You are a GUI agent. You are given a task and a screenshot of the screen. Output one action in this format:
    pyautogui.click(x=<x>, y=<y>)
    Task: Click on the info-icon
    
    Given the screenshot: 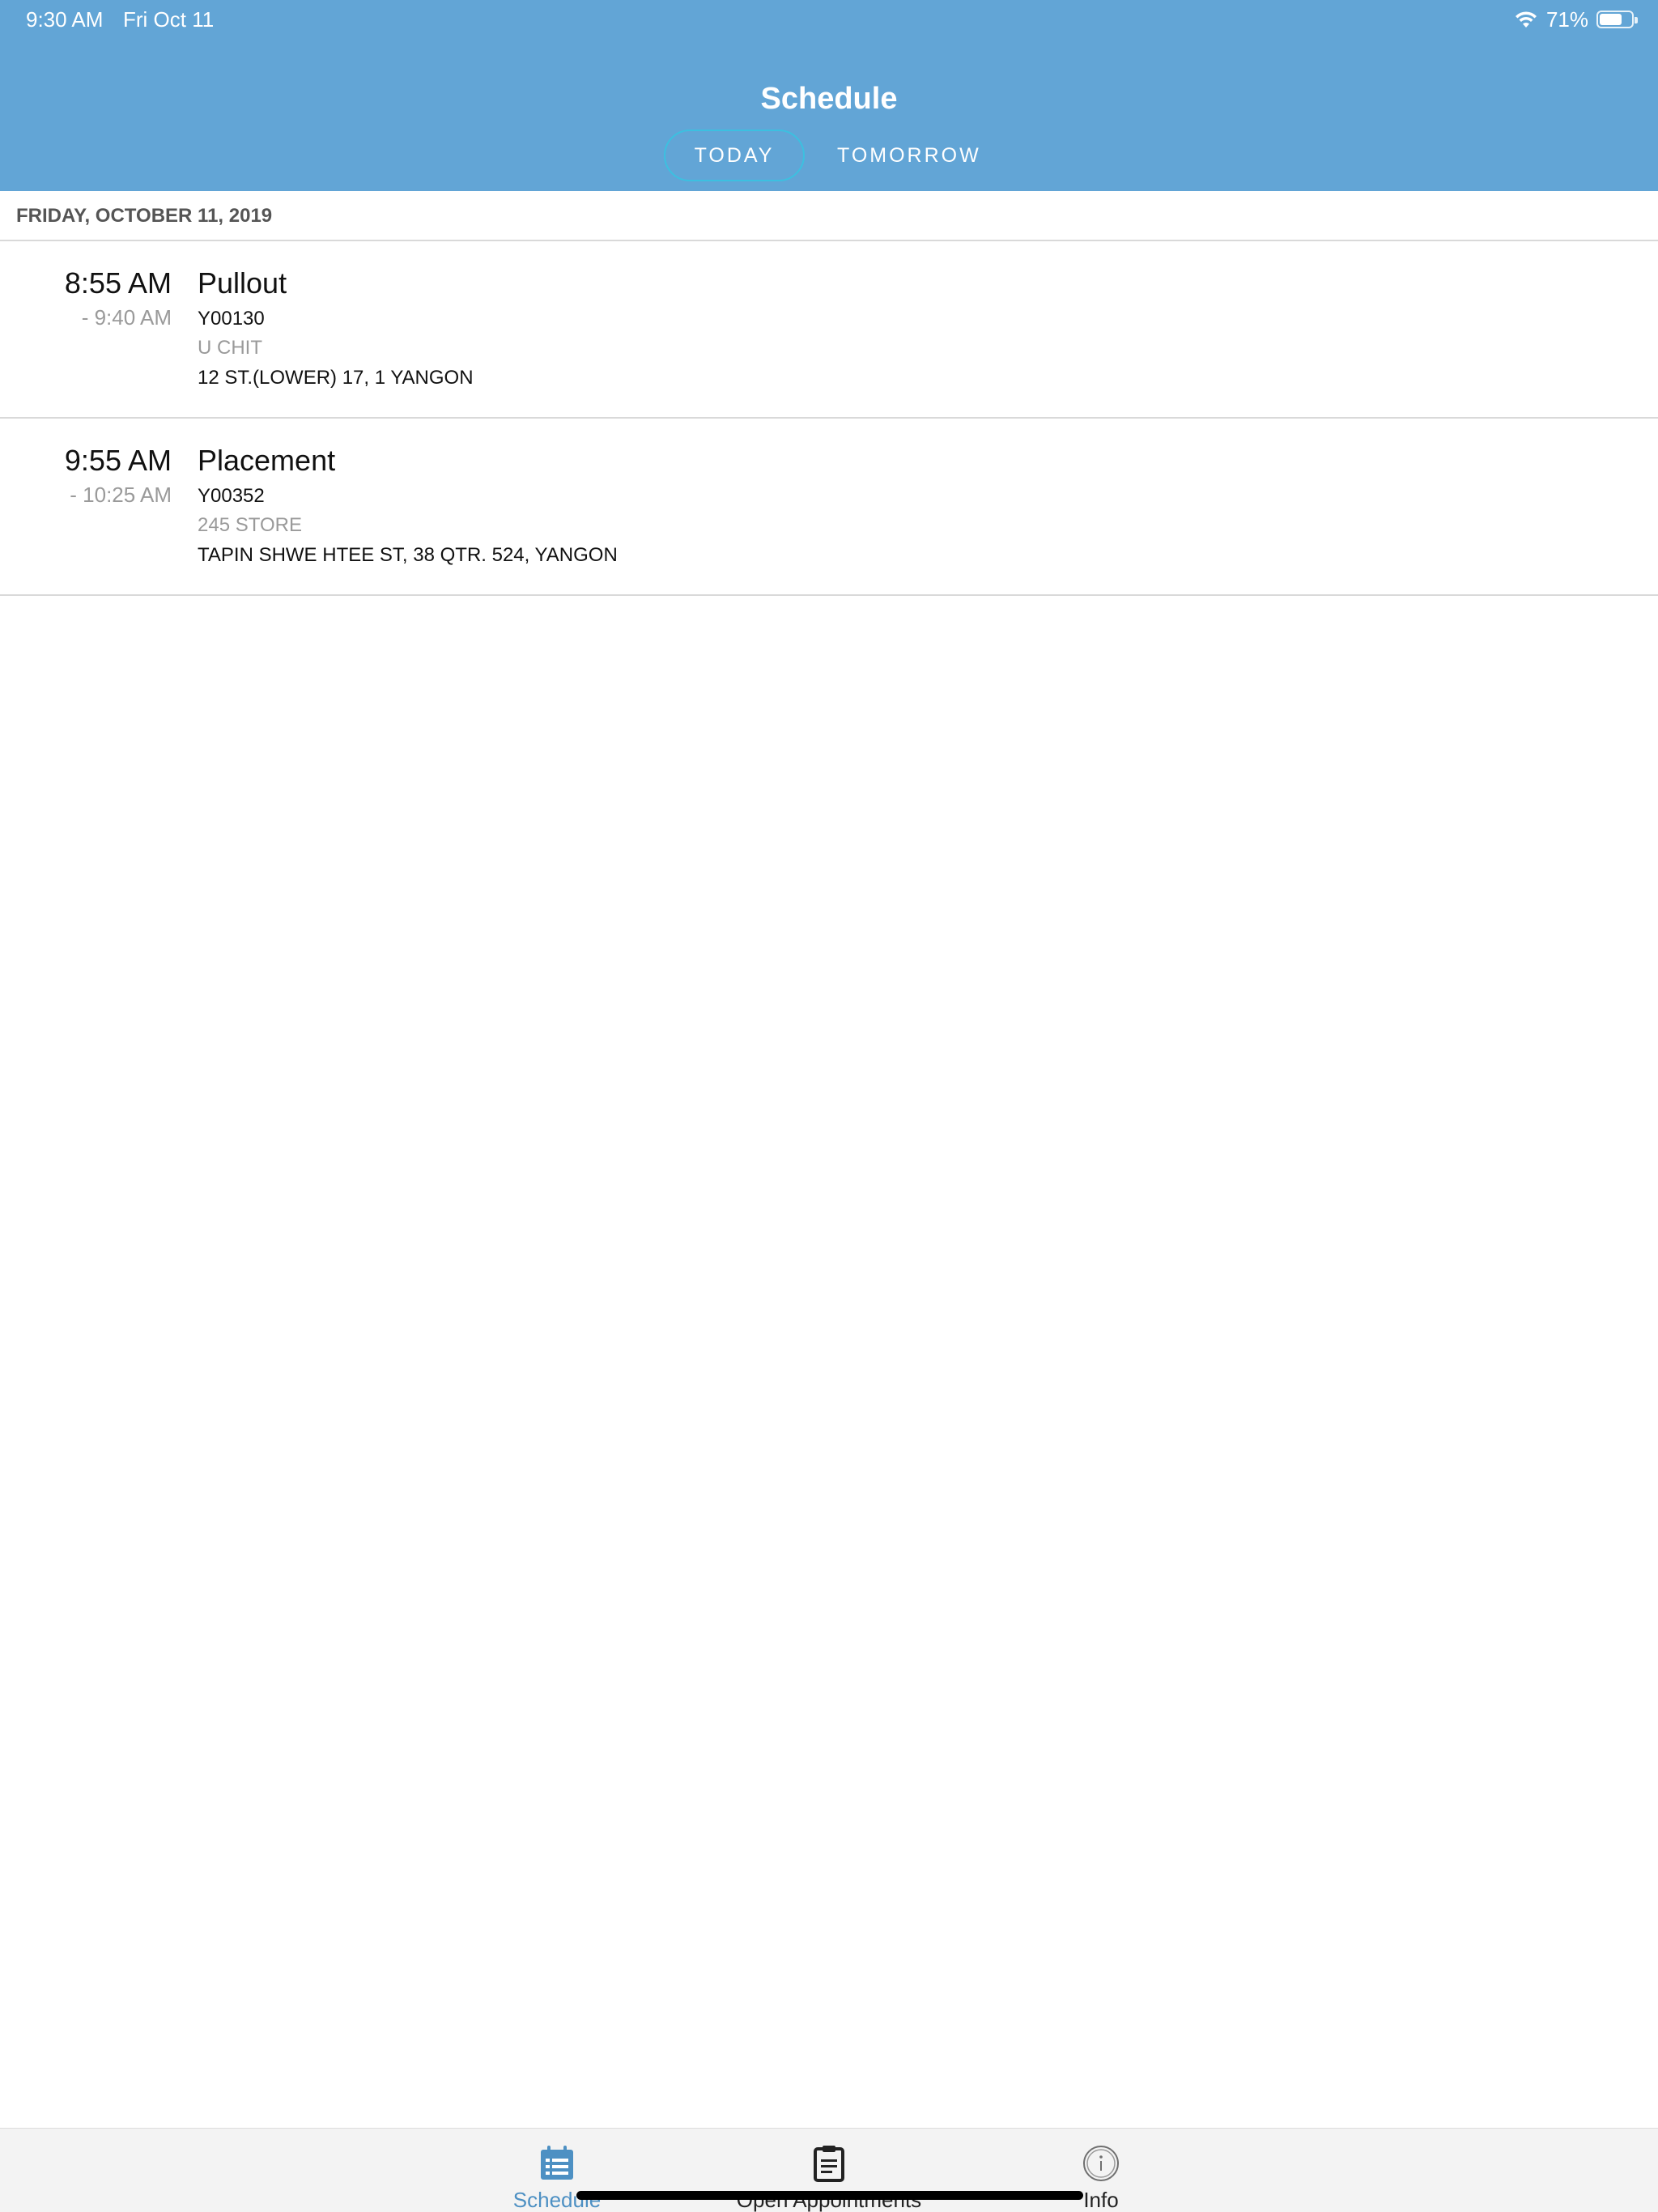 What is the action you would take?
    pyautogui.click(x=1101, y=2166)
    